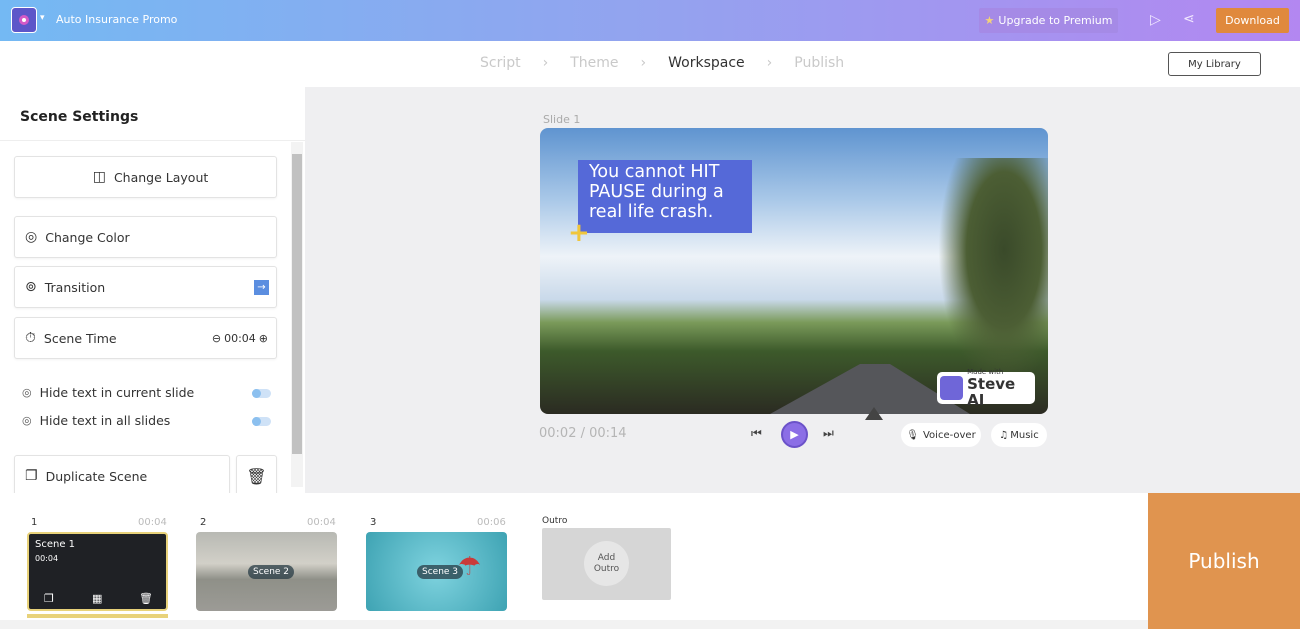 This screenshot has width=1300, height=629. I want to click on music-icon: ♫, so click(1004, 435).